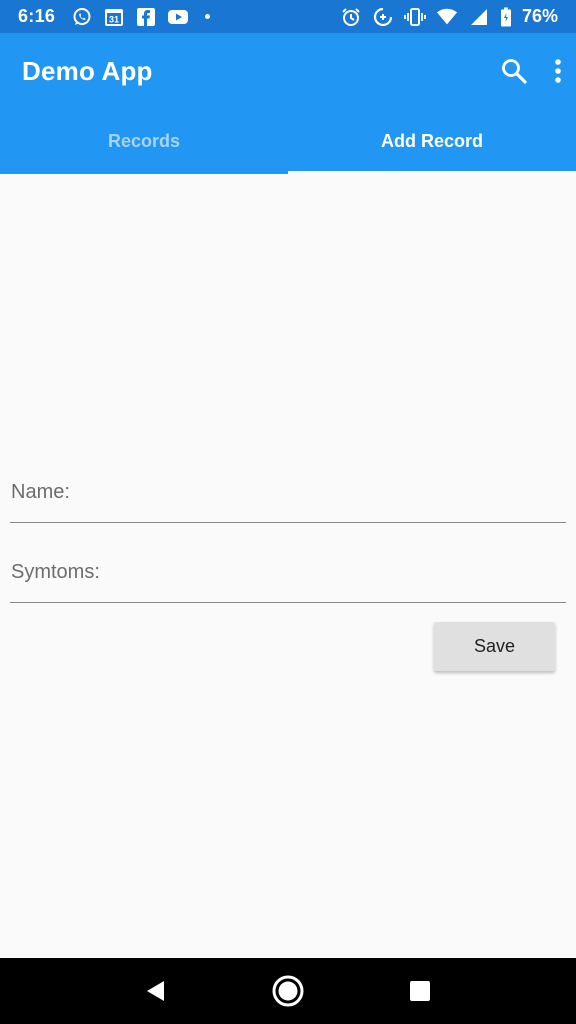  Describe the element at coordinates (506, 17) in the screenshot. I see `battery-icon` at that location.